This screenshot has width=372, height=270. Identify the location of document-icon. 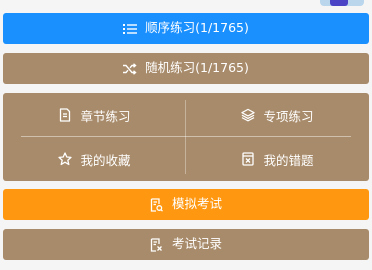
(65, 115).